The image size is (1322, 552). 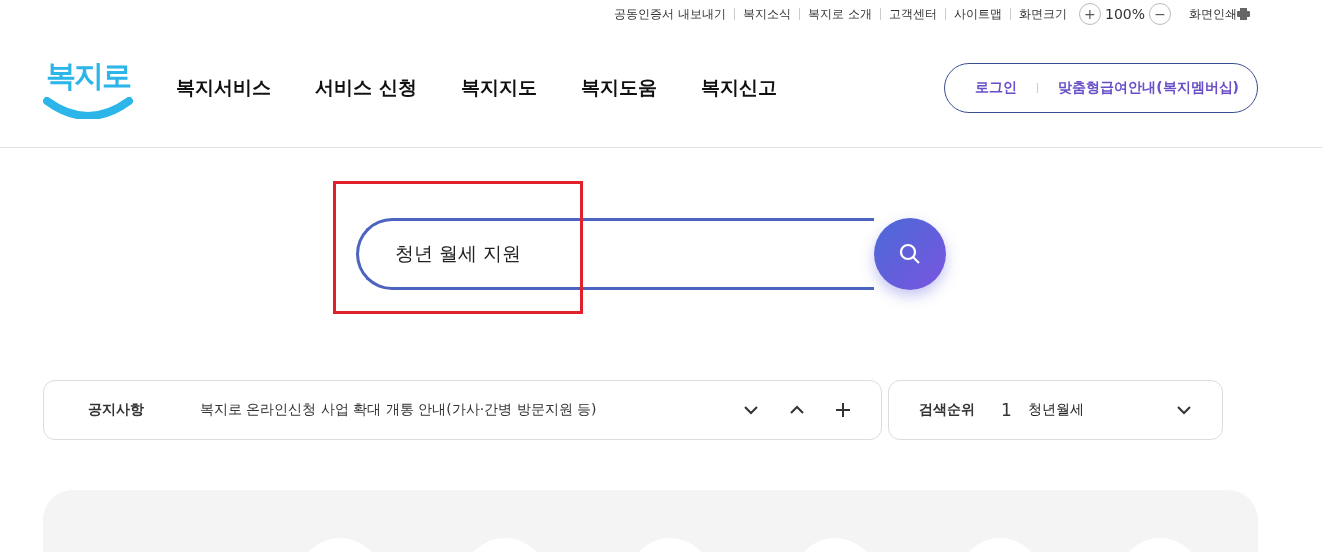 I want to click on utility-link: 사이트맵, so click(x=977, y=14).